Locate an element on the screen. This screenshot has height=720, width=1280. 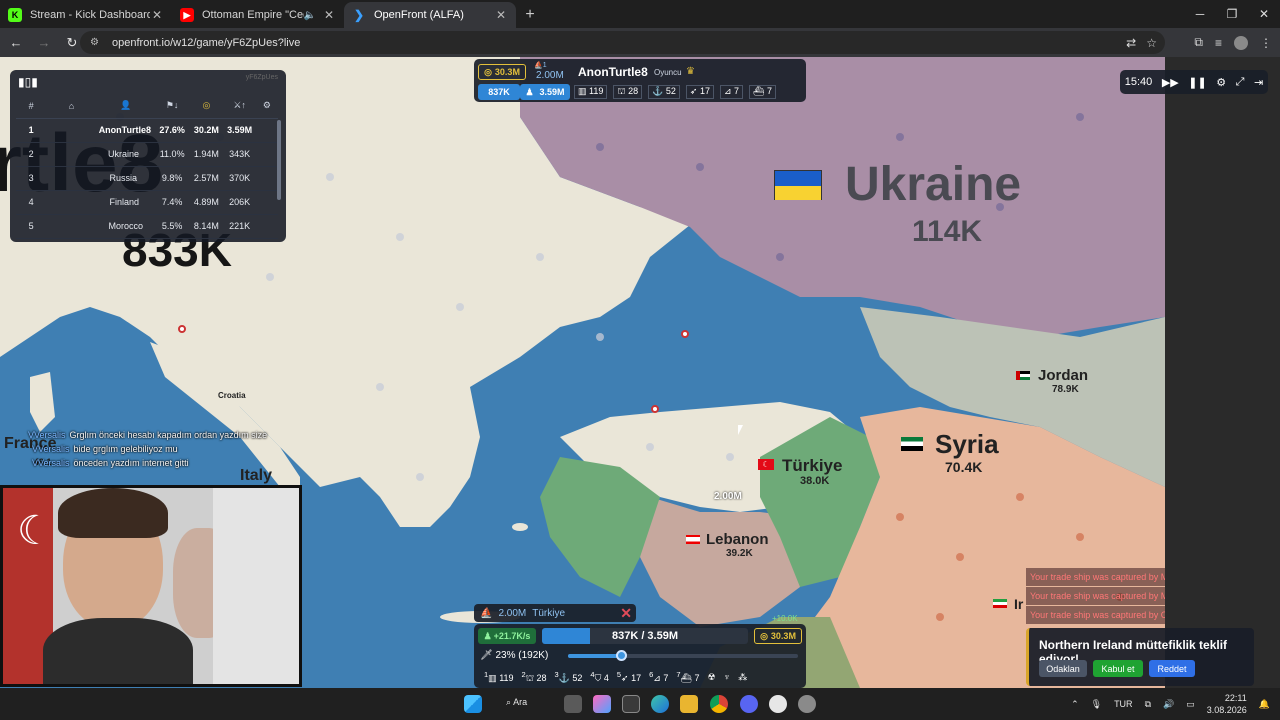
volume-icon: 🔊 is located at coordinates (1168, 704).